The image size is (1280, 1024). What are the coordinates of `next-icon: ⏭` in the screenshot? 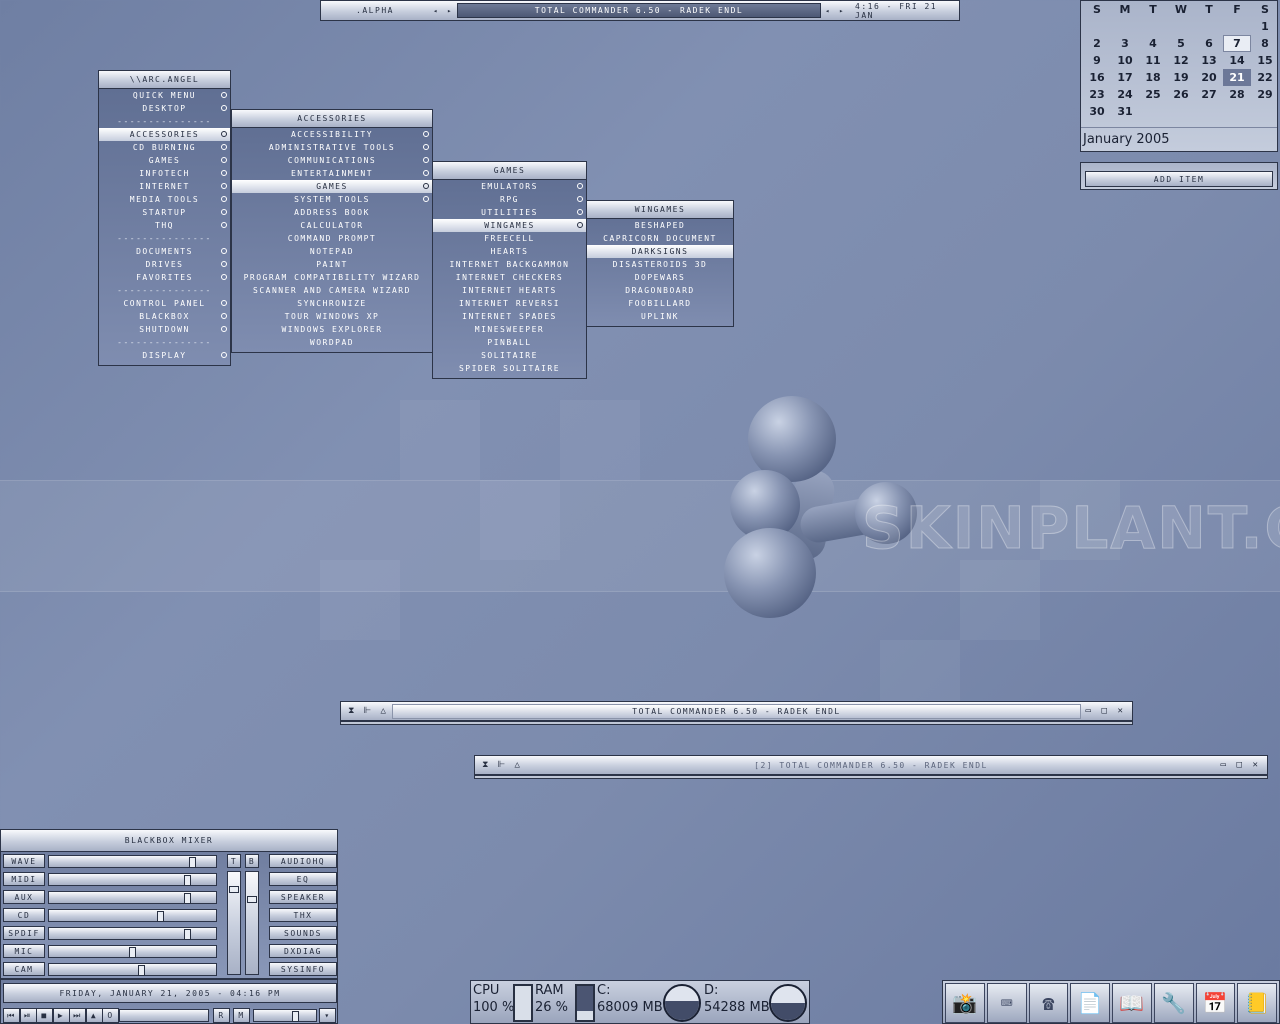 It's located at (77, 1015).